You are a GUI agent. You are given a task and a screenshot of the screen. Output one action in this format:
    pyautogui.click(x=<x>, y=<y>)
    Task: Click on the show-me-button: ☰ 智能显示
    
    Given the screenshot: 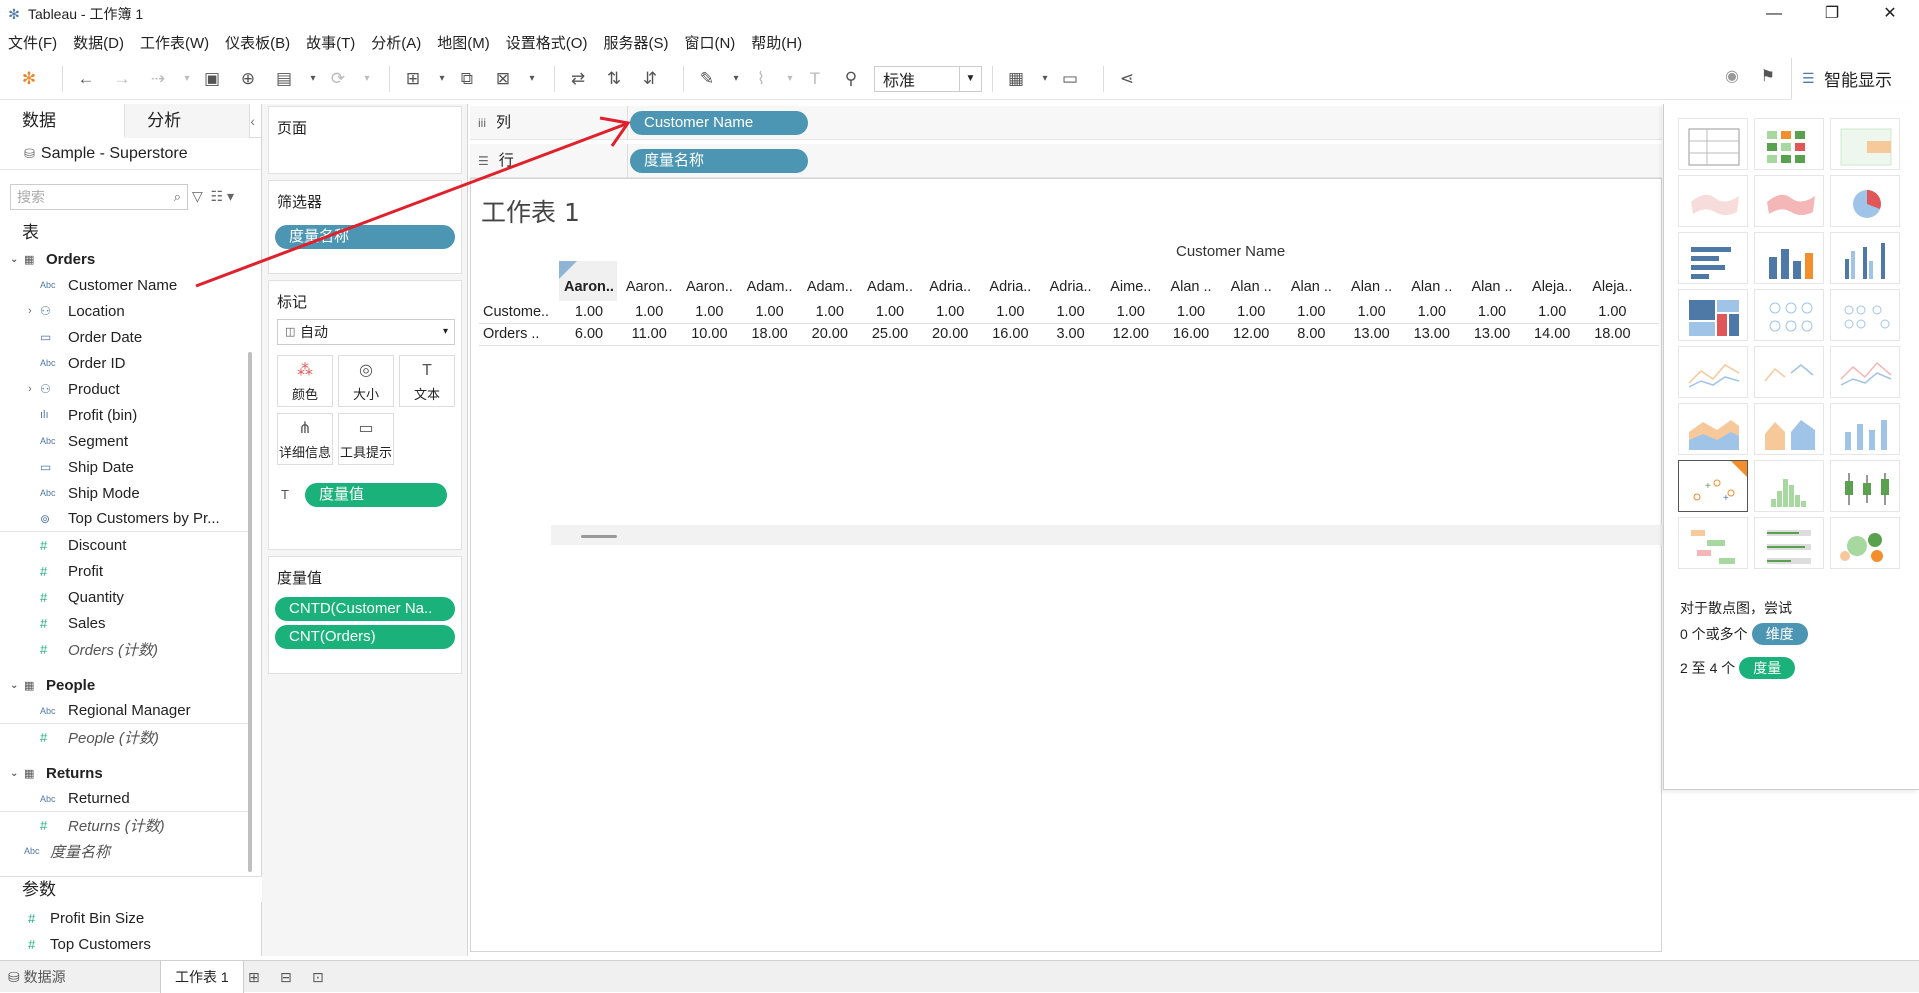 What is the action you would take?
    pyautogui.click(x=1855, y=79)
    